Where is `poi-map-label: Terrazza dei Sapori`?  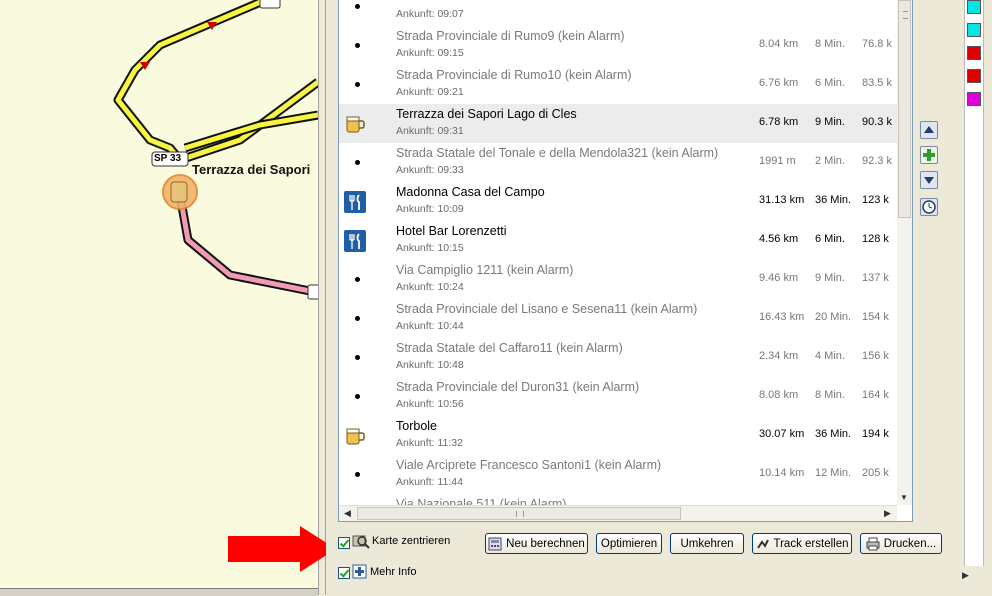 poi-map-label: Terrazza dei Sapori is located at coordinates (251, 169).